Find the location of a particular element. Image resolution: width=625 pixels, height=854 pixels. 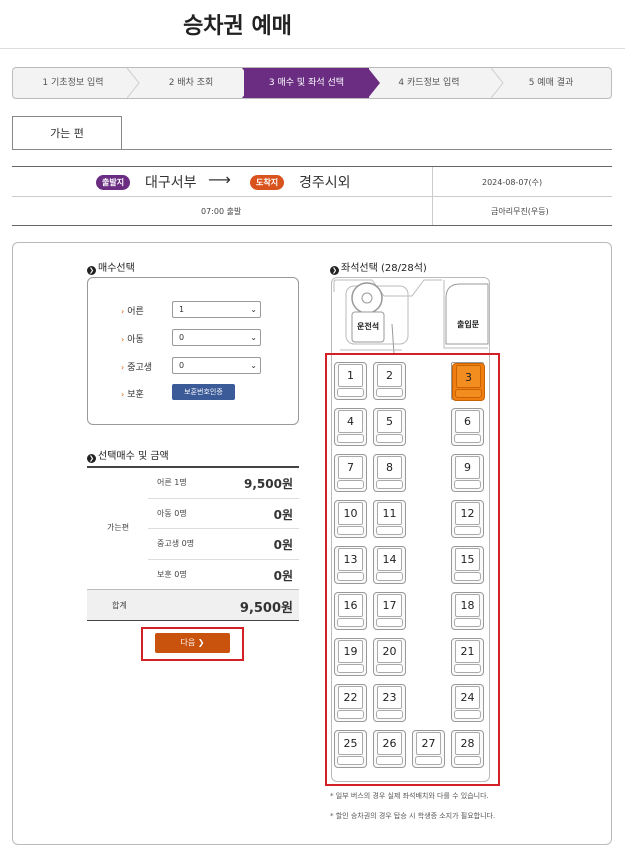

seat-number: 3 is located at coordinates (468, 377).